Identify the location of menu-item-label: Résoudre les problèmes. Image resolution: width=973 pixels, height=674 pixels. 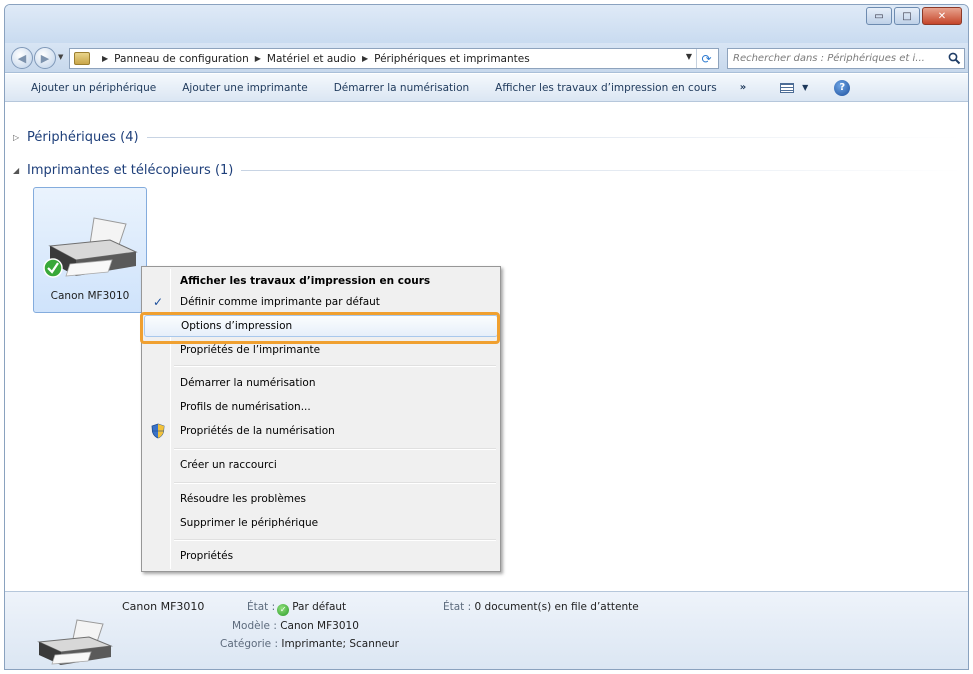
(243, 499).